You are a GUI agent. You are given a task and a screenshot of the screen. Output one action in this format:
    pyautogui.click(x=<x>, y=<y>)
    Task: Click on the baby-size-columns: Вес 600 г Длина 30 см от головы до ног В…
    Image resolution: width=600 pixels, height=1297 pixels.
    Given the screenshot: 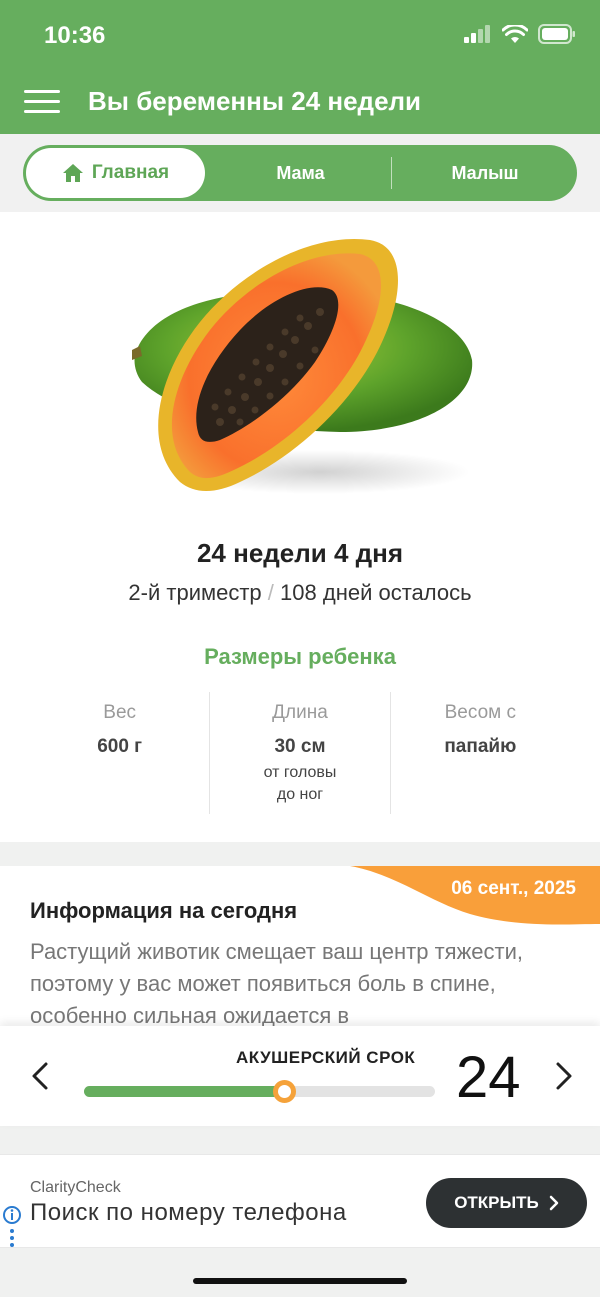 What is the action you would take?
    pyautogui.click(x=300, y=753)
    